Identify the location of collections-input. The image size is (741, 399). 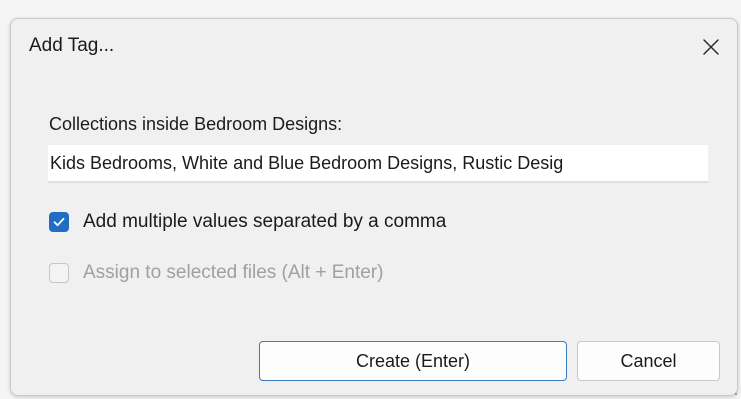
(378, 164).